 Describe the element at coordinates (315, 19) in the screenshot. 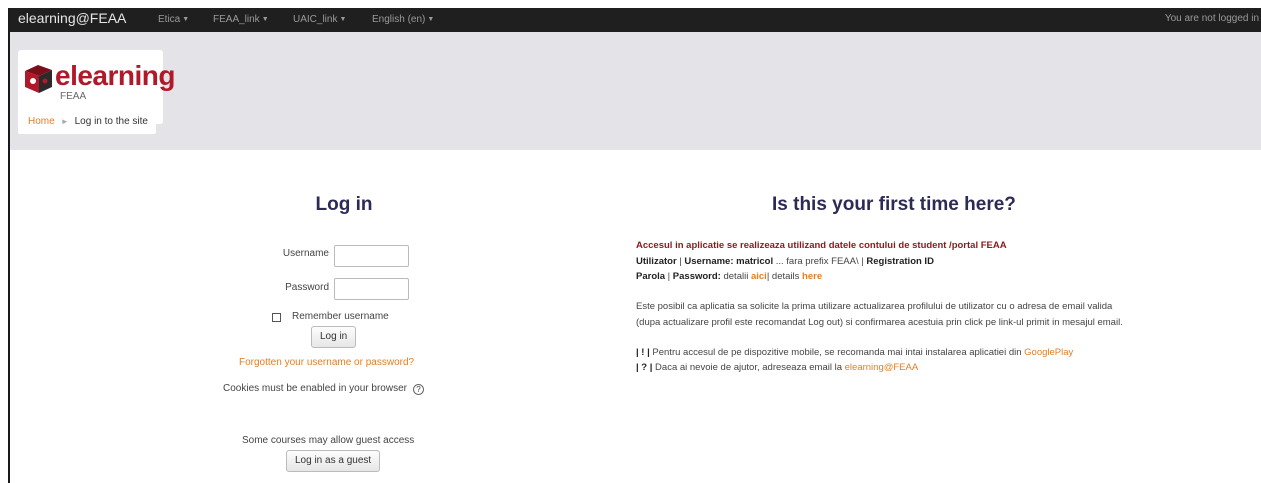

I see `menu-uaic-link-label: UAIC_link` at that location.